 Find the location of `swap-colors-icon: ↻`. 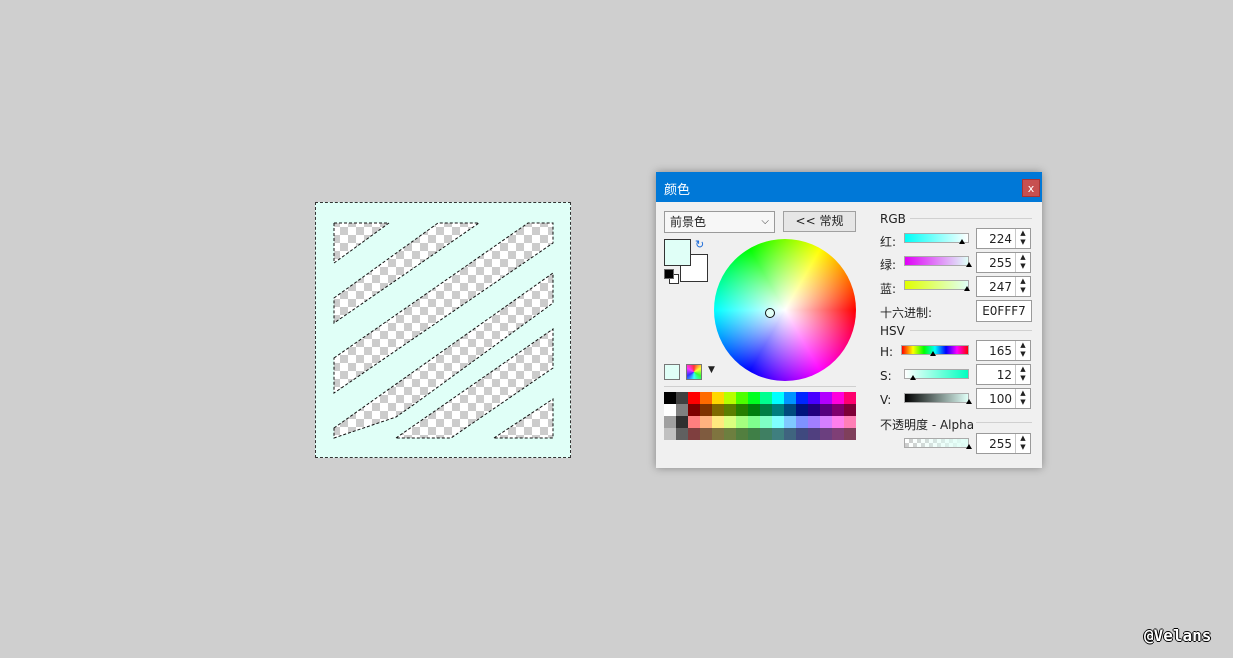

swap-colors-icon: ↻ is located at coordinates (699, 244).